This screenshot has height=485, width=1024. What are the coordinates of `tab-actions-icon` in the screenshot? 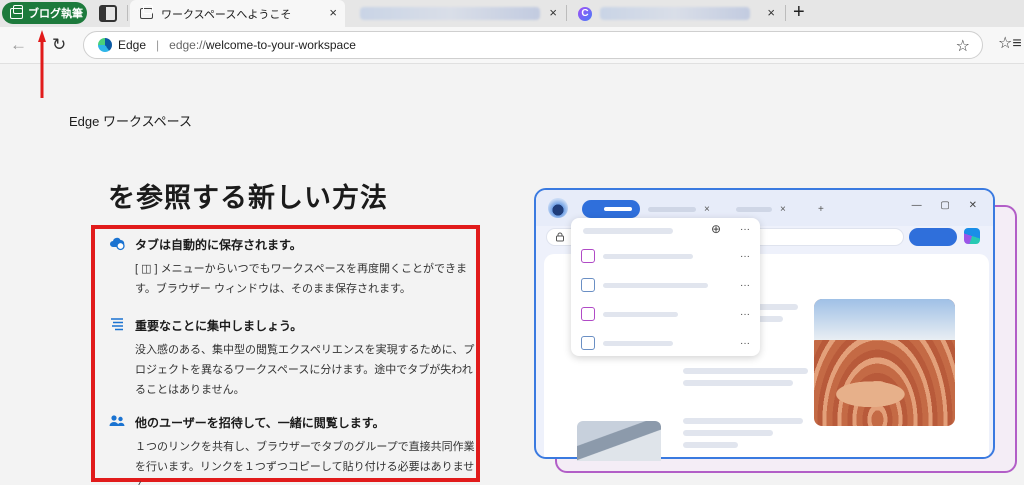 It's located at (108, 13).